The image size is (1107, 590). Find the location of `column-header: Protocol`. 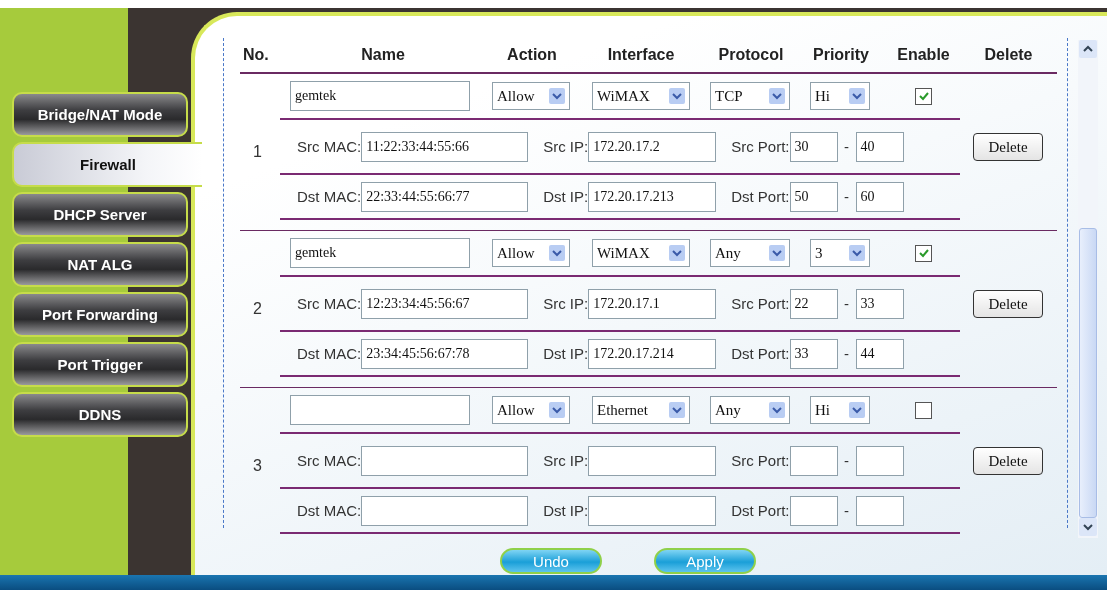

column-header: Protocol is located at coordinates (751, 55).